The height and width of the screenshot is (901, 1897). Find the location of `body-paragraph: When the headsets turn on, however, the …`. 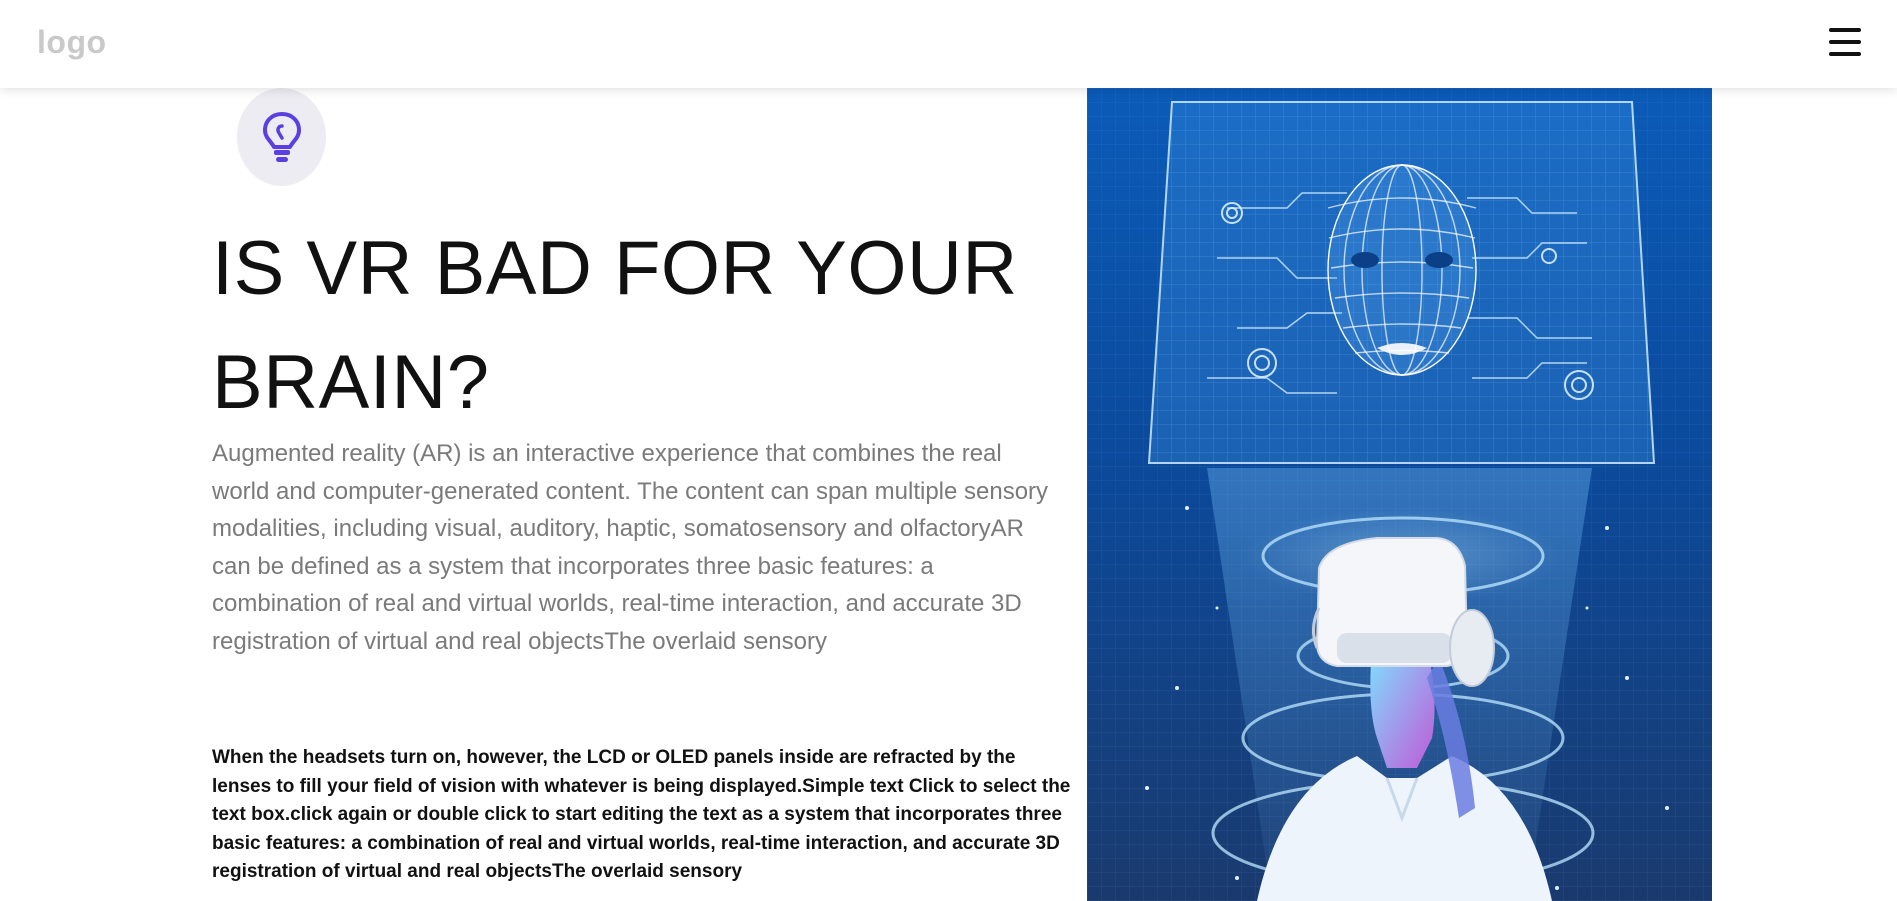

body-paragraph: When the headsets turn on, however, the … is located at coordinates (641, 814).